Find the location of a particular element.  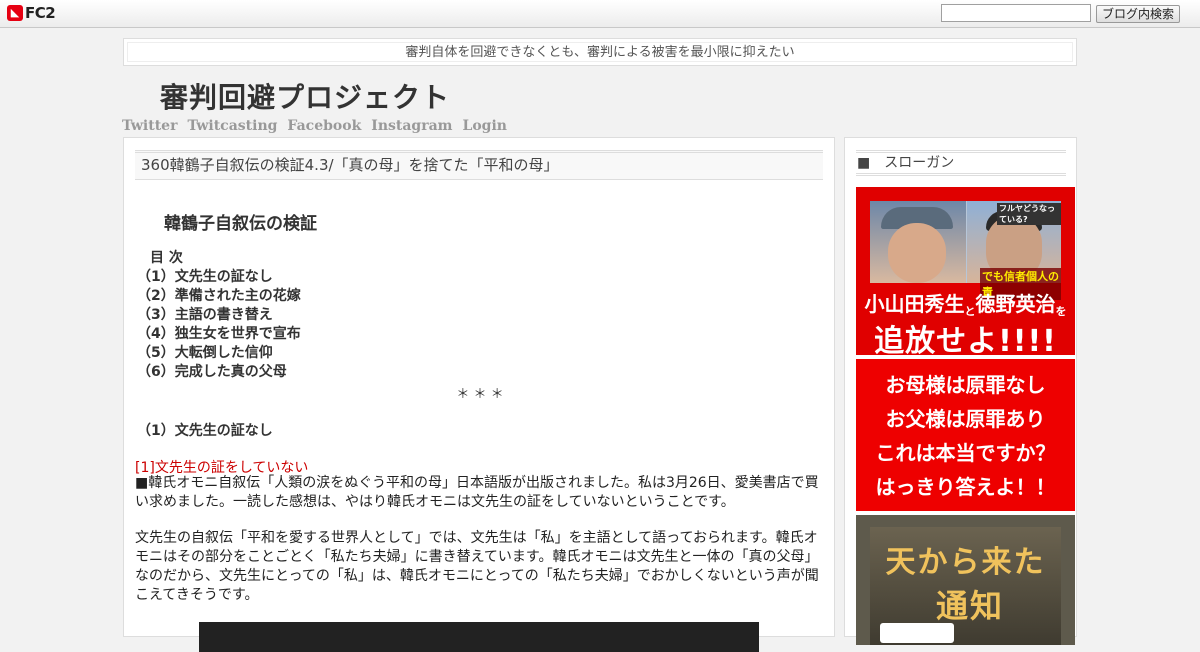

fc2-header-bar: ◣ FC2 ブログ内検索 is located at coordinates (600, 14).